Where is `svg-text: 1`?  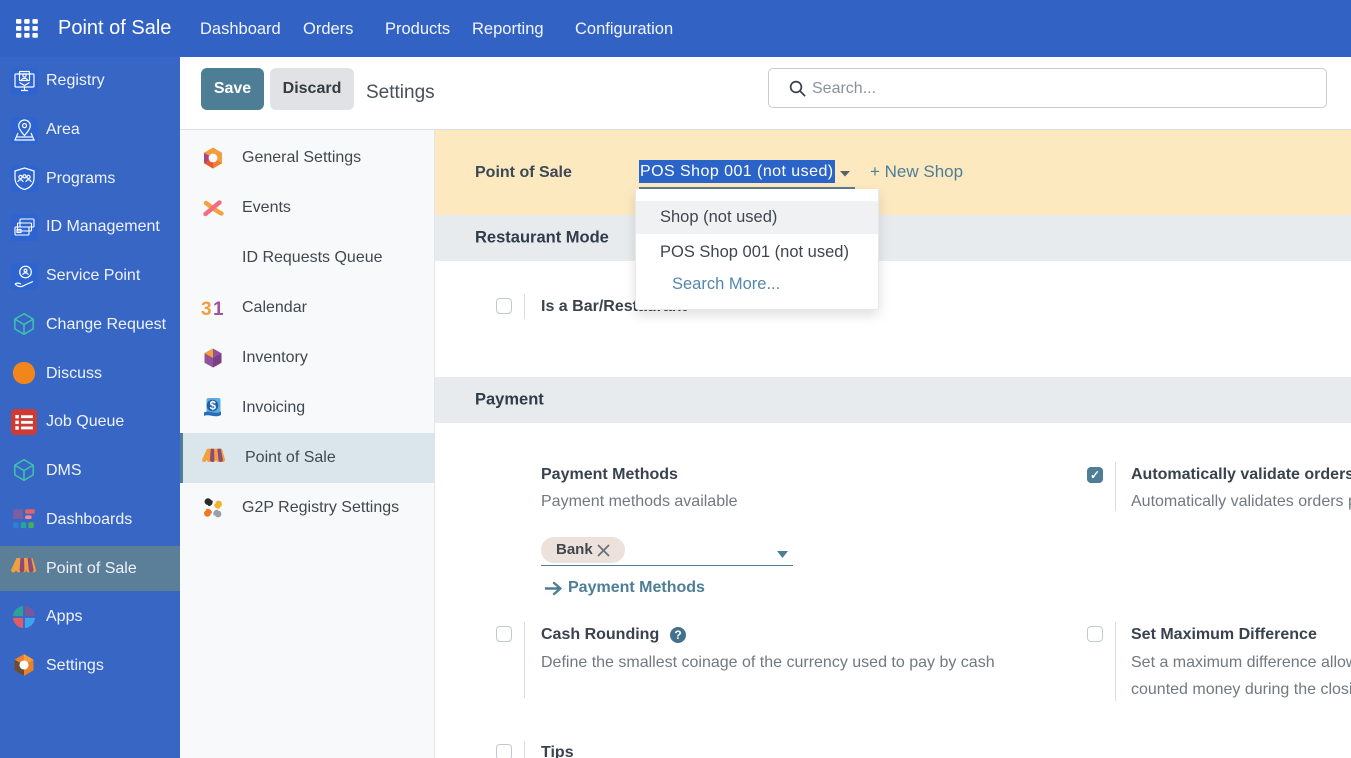
svg-text: 1 is located at coordinates (218, 309).